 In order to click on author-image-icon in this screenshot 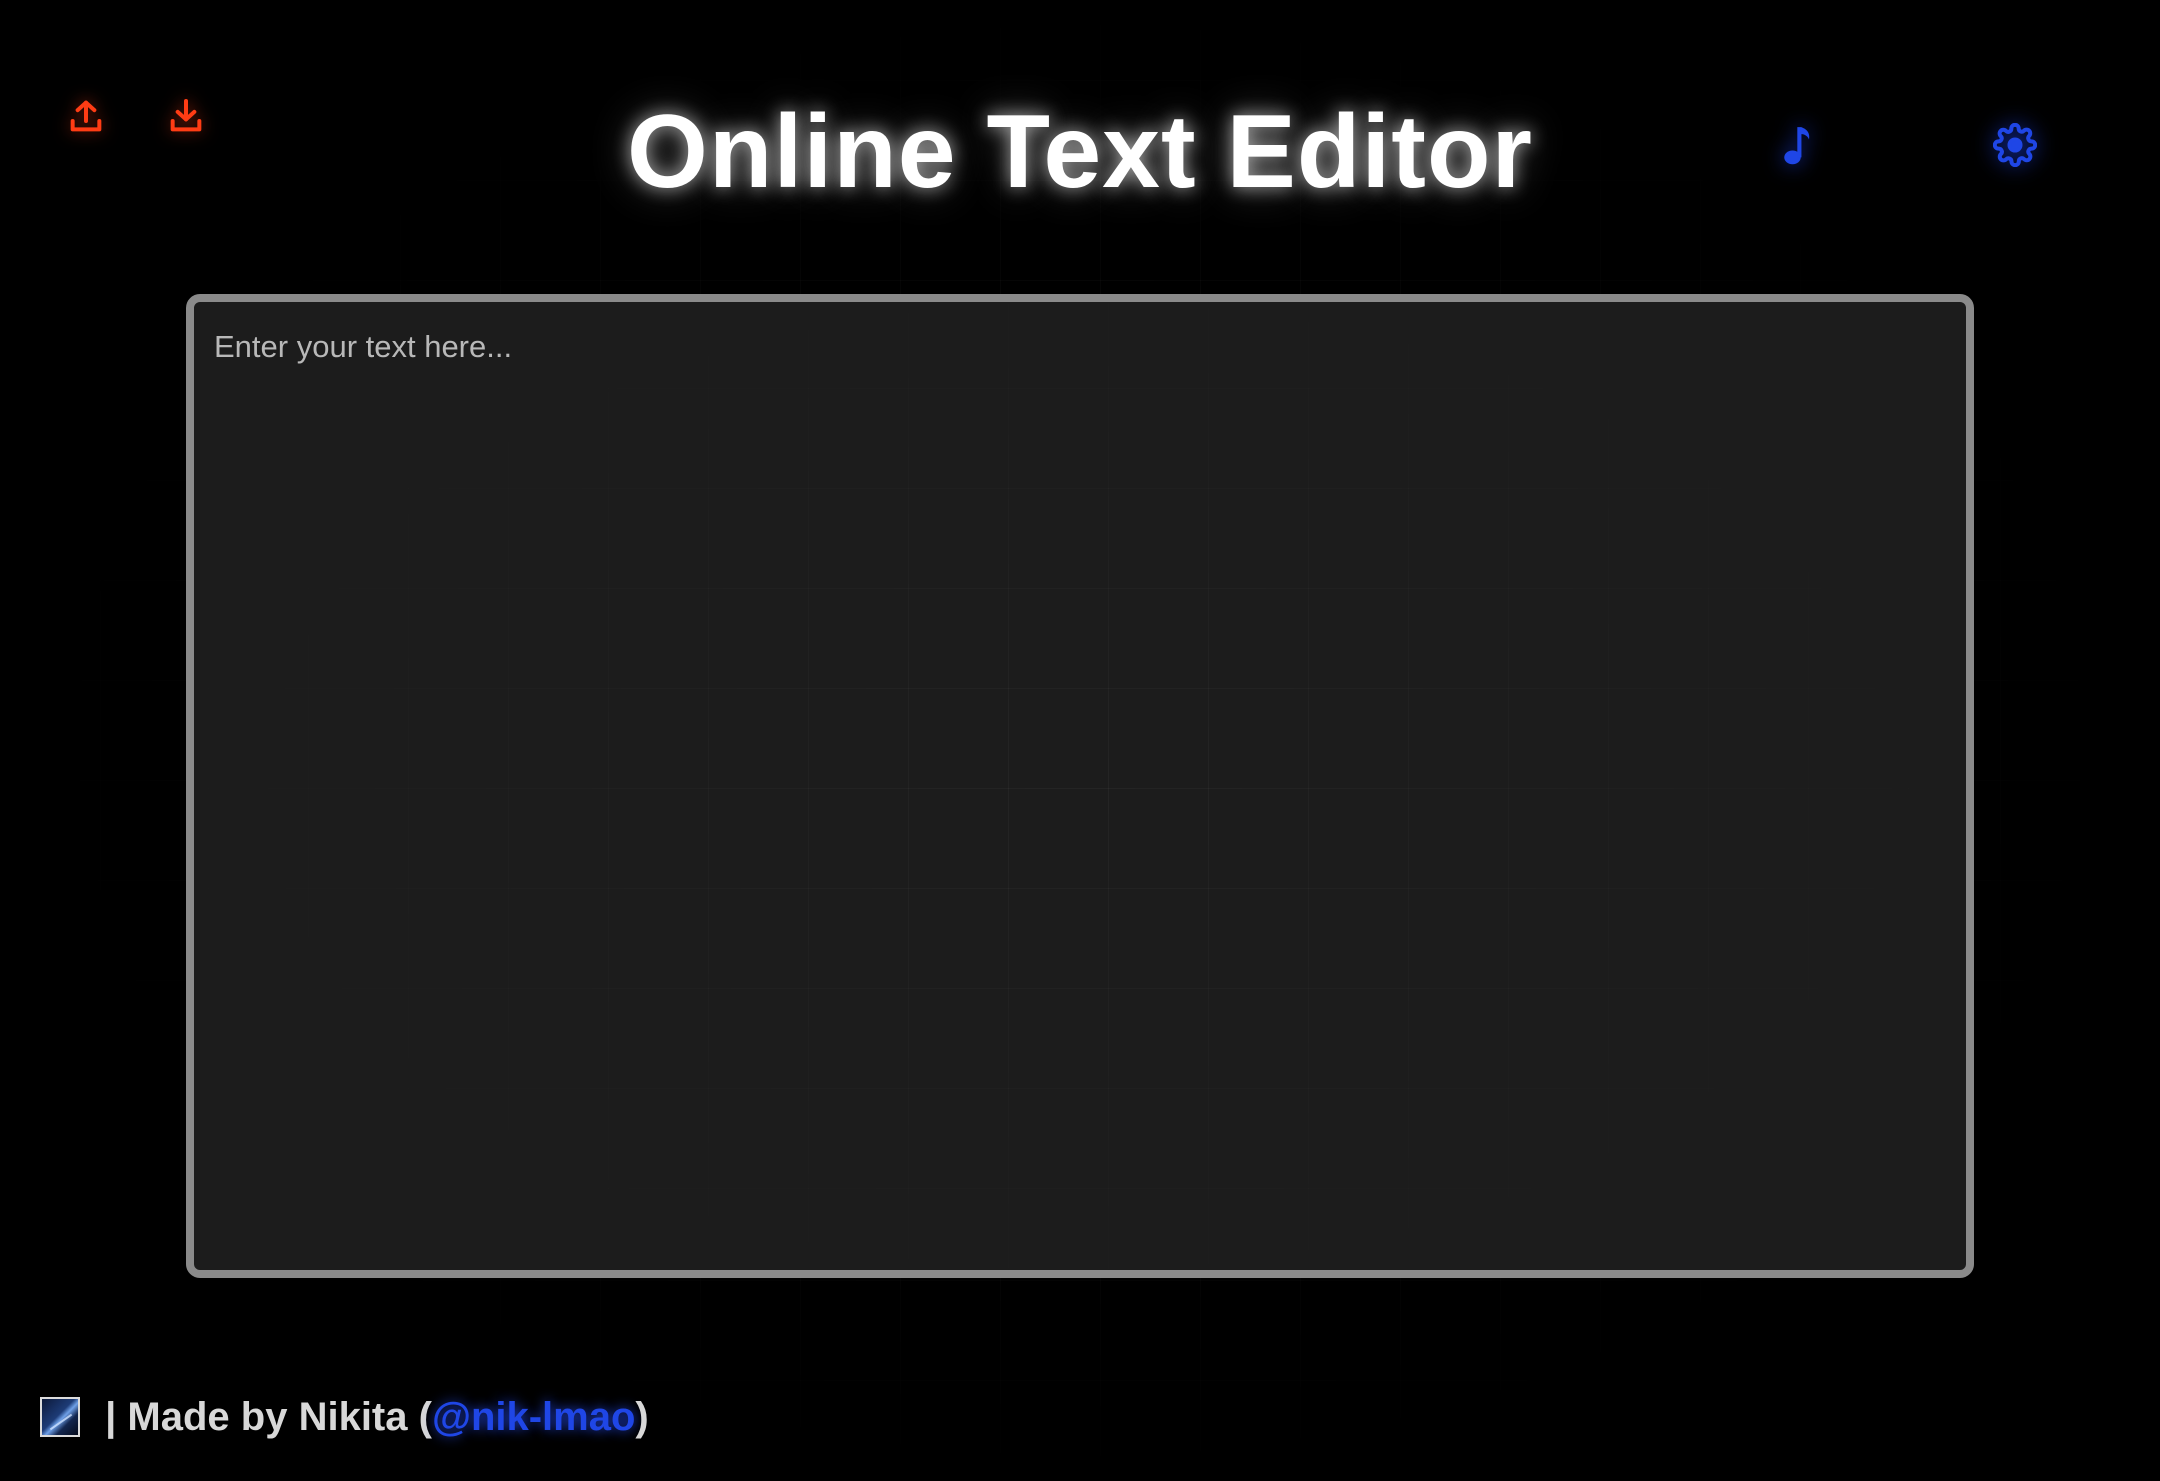, I will do `click(60, 1417)`.